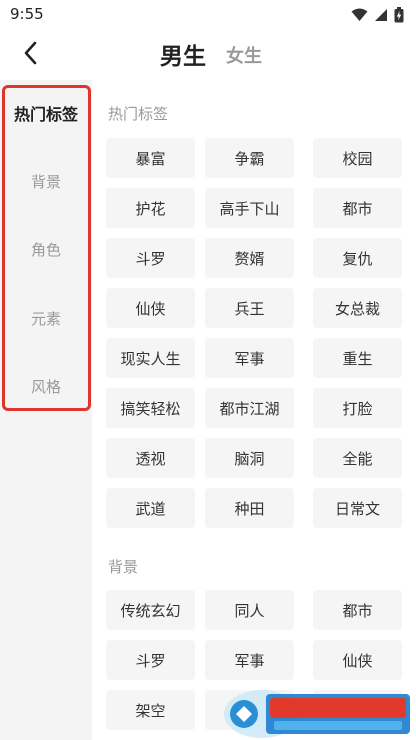  I want to click on tag-chip: 争霸, so click(249, 158).